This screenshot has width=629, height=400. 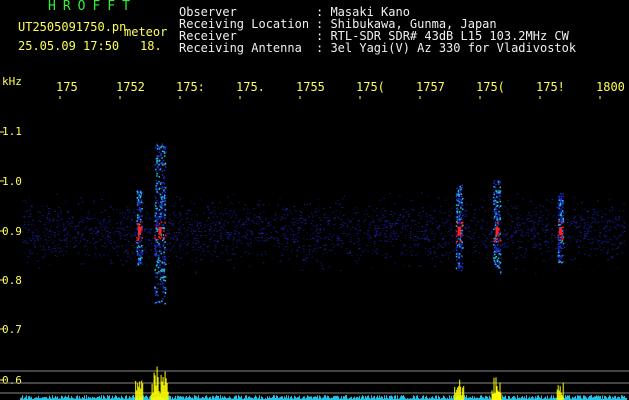 What do you see at coordinates (498, 395) in the screenshot?
I see `amplitude-bar` at bounding box center [498, 395].